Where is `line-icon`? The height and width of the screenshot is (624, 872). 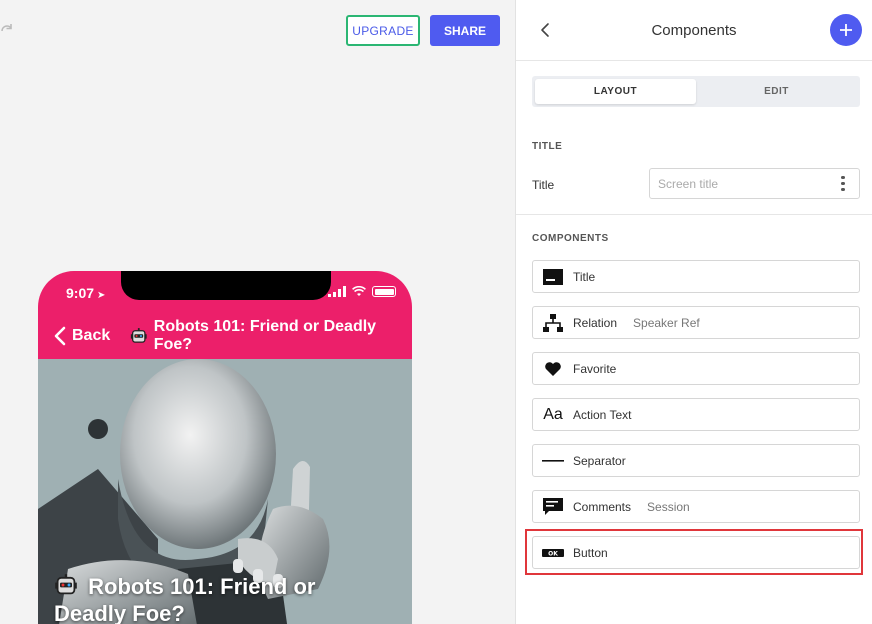 line-icon is located at coordinates (553, 461).